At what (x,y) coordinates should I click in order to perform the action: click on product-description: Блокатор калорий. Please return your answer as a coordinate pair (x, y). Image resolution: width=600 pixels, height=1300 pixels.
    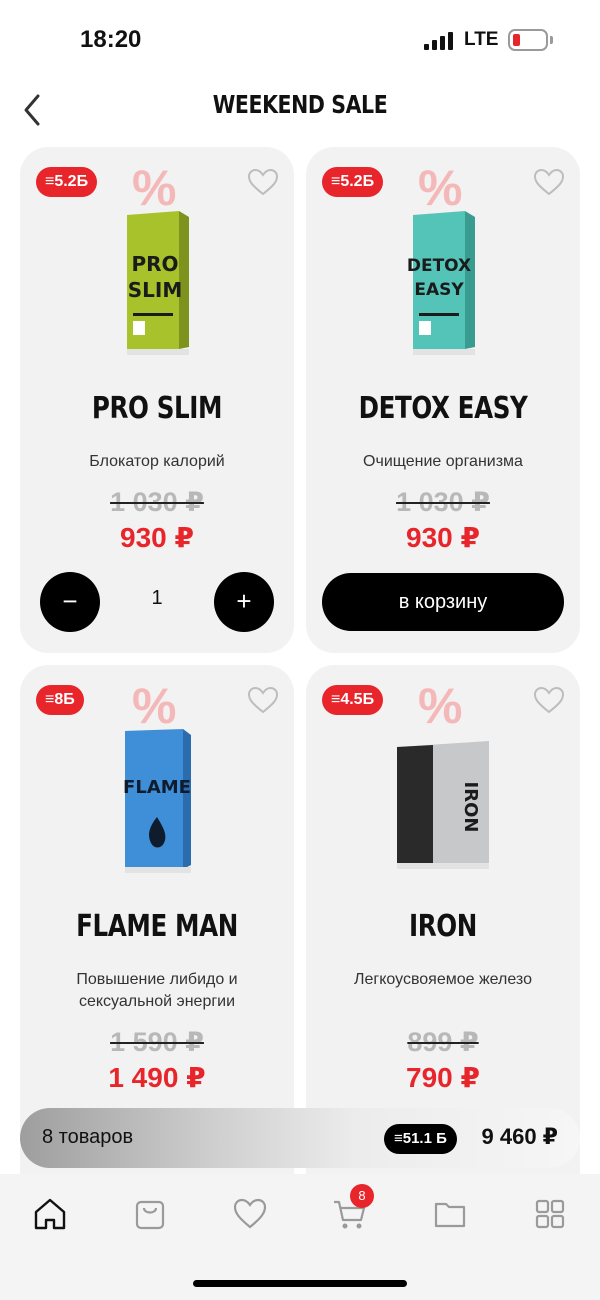
    Looking at the image, I should click on (157, 461).